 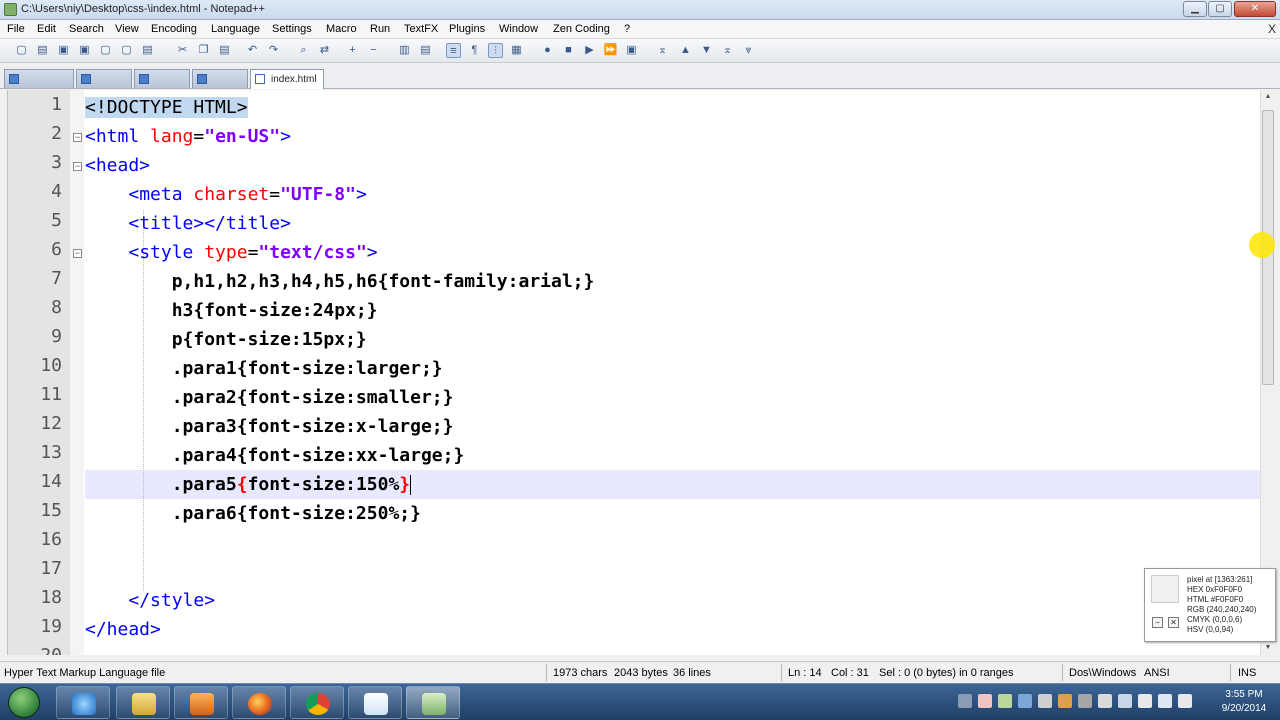 I want to click on line-number: 4, so click(x=56, y=191).